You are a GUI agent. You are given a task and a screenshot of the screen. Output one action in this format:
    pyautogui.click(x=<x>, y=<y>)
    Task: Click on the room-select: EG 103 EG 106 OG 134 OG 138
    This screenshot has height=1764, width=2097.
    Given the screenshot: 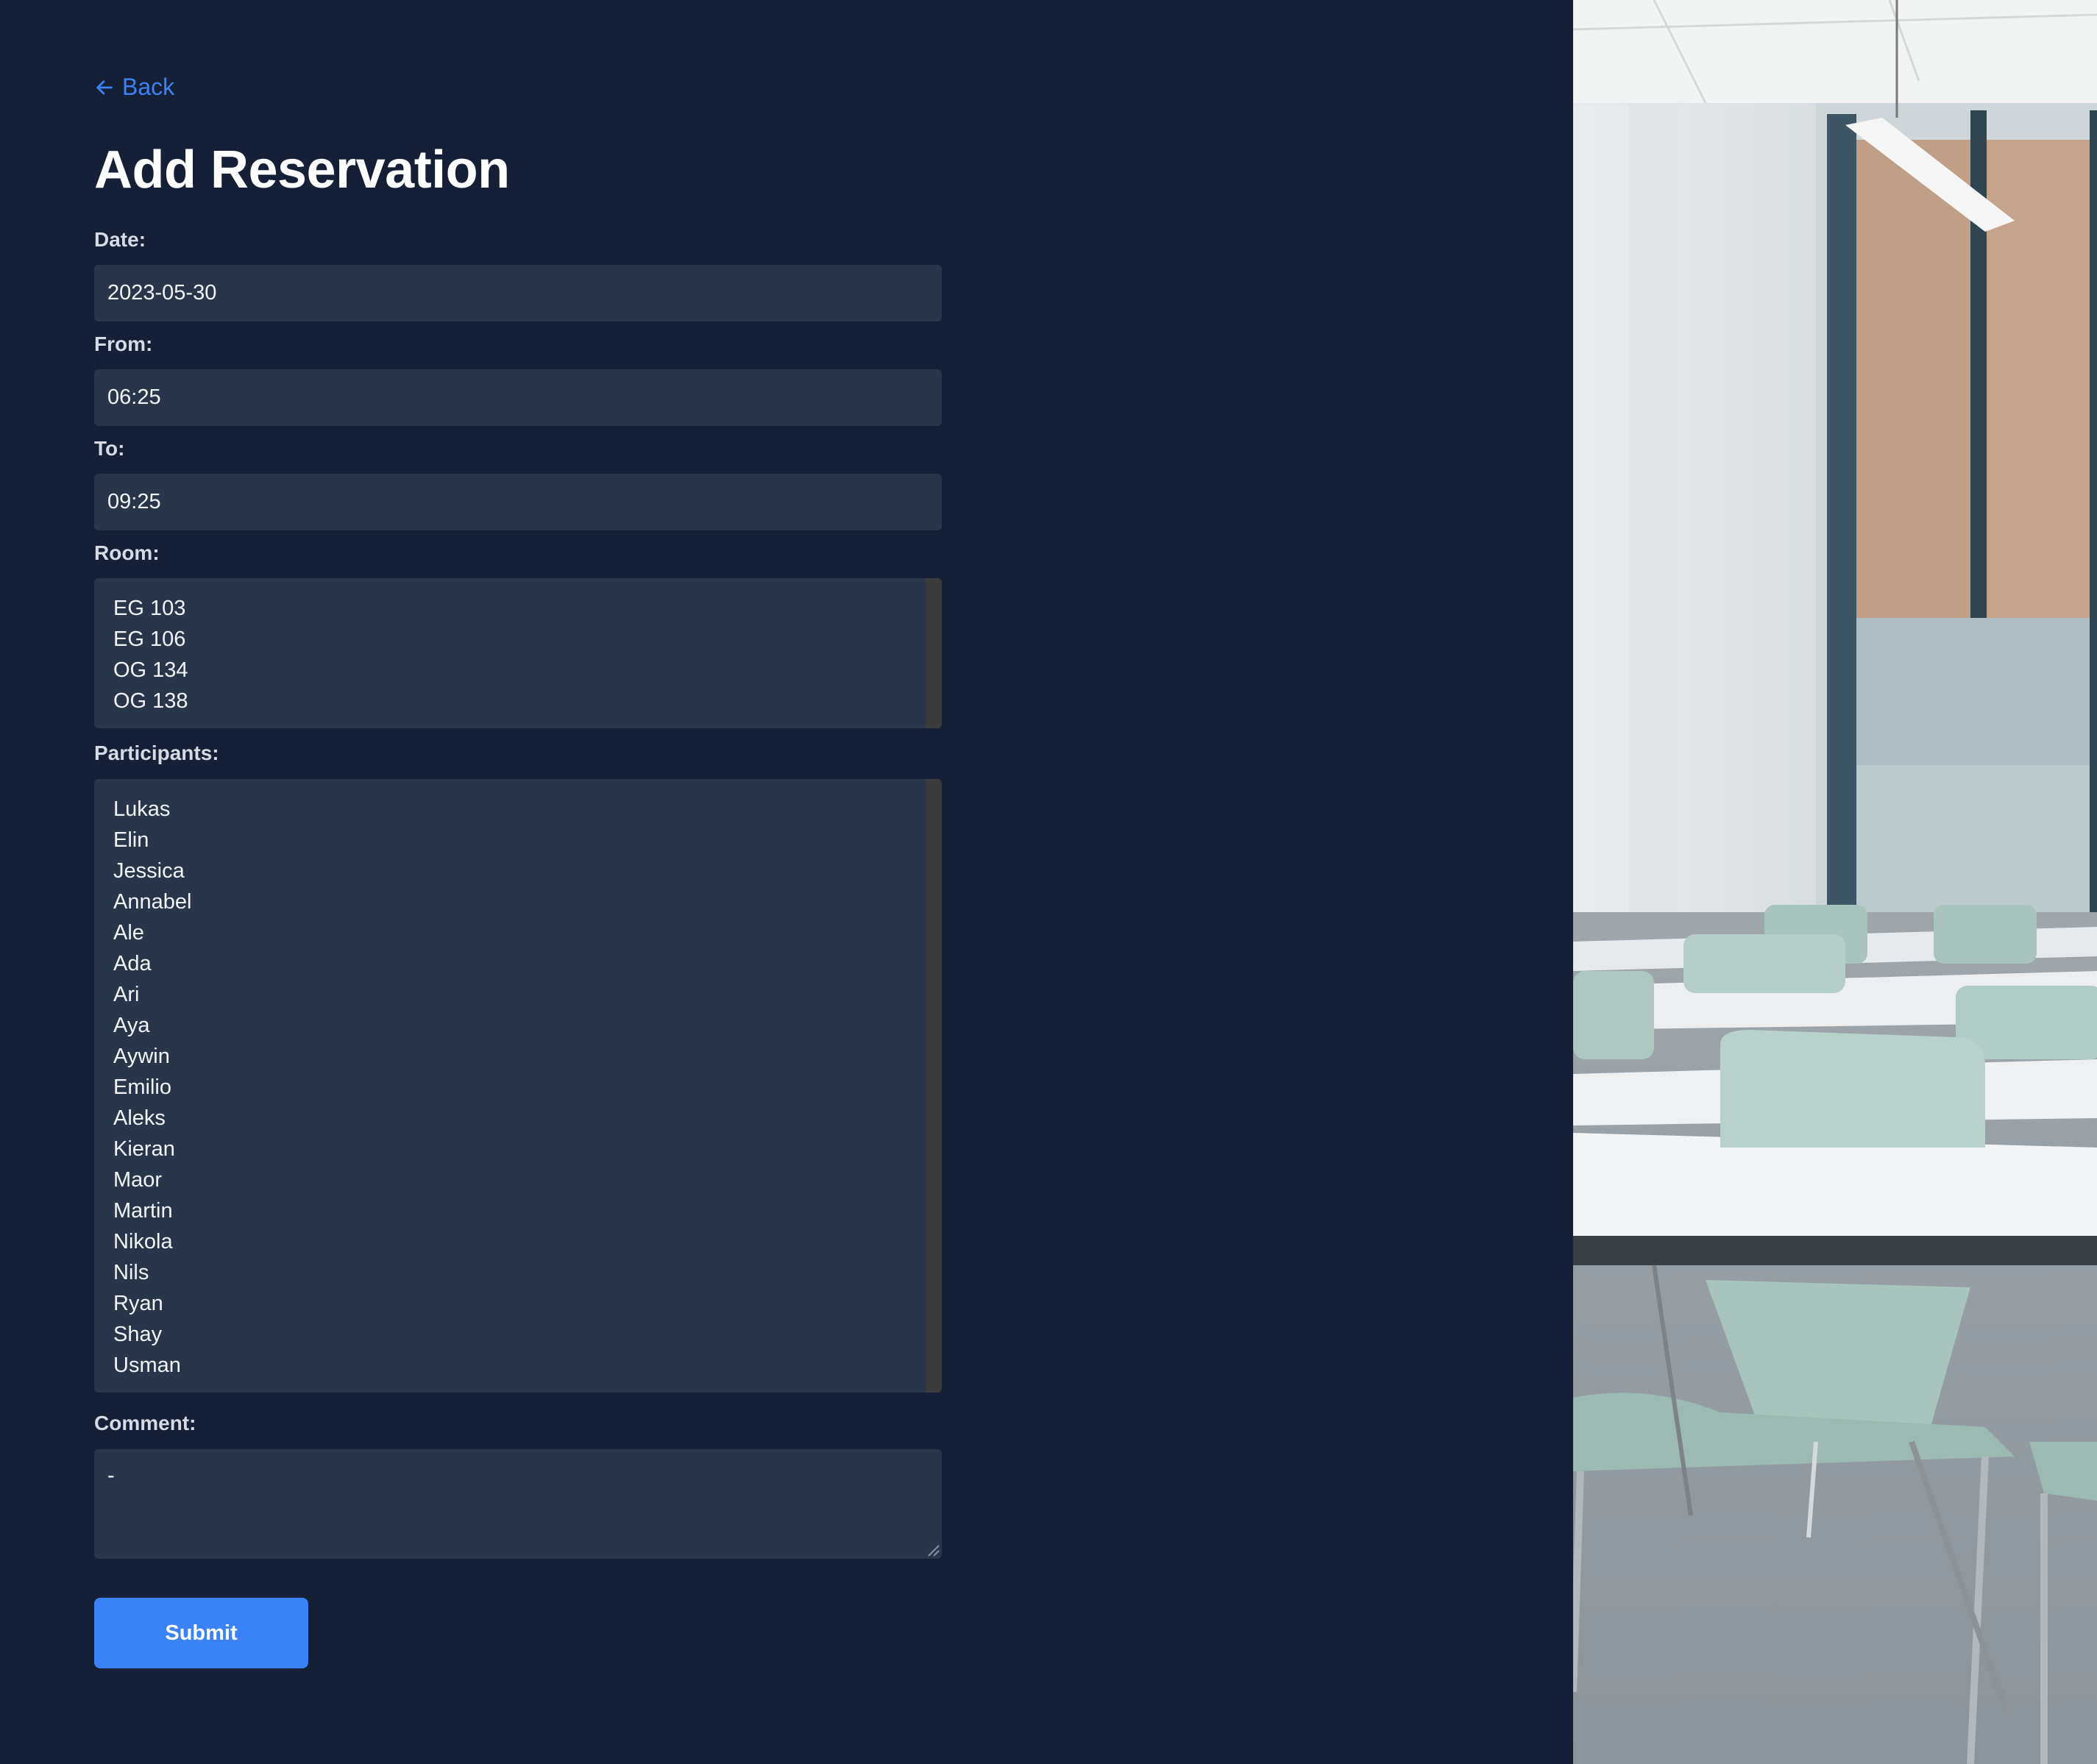 What is the action you would take?
    pyautogui.click(x=518, y=653)
    